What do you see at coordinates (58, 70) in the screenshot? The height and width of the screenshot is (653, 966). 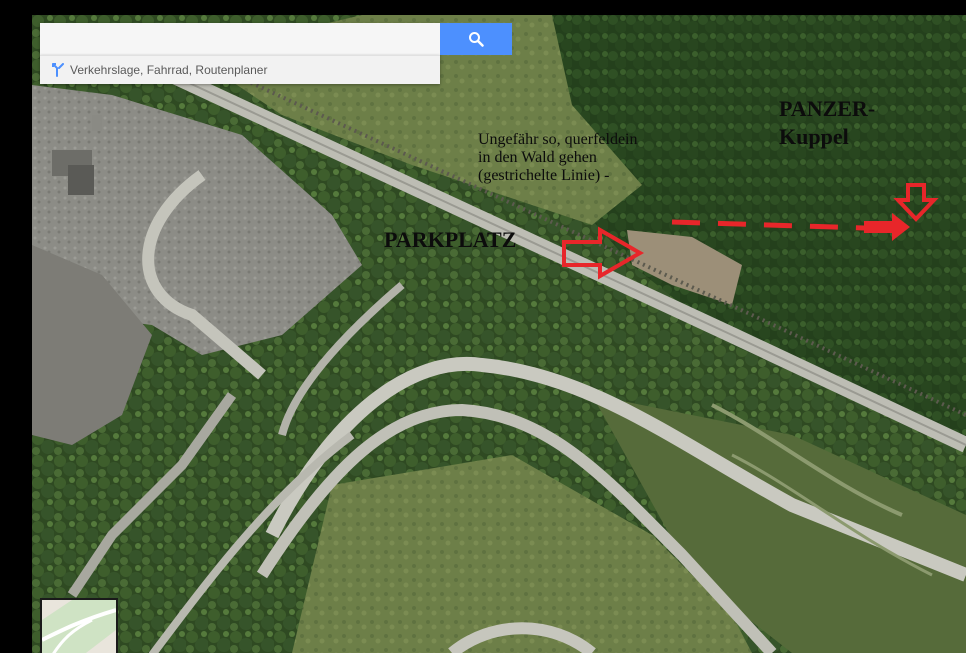 I see `directions-icon` at bounding box center [58, 70].